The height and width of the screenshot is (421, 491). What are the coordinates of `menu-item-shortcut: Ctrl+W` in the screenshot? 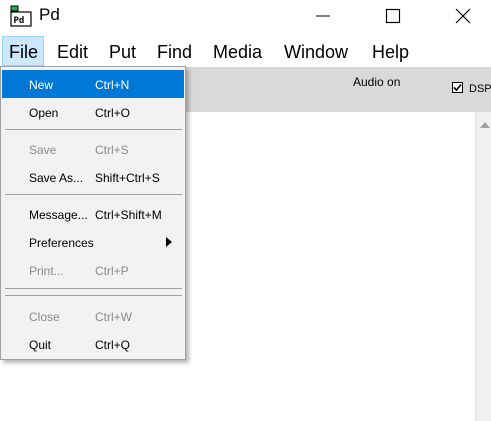 It's located at (113, 317).